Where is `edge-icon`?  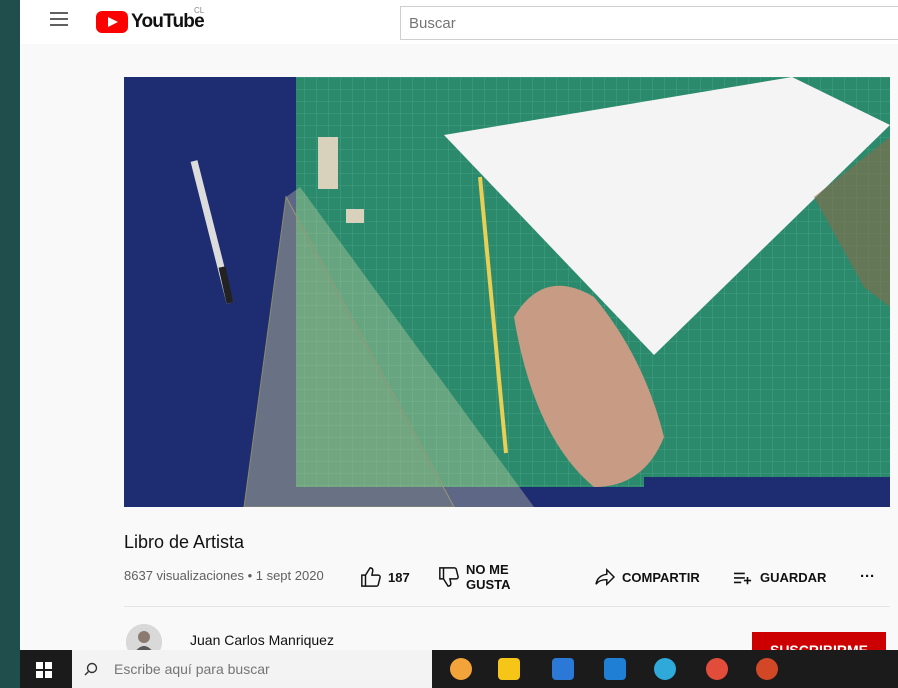
edge-icon is located at coordinates (665, 669).